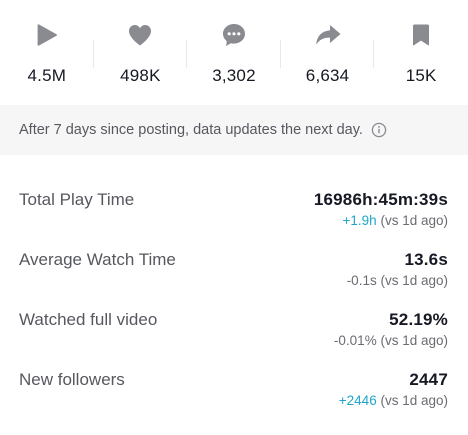 This screenshot has height=435, width=468. I want to click on metric-new-followers: New followers 2447 +2446 (vs 1d ago), so click(234, 390).